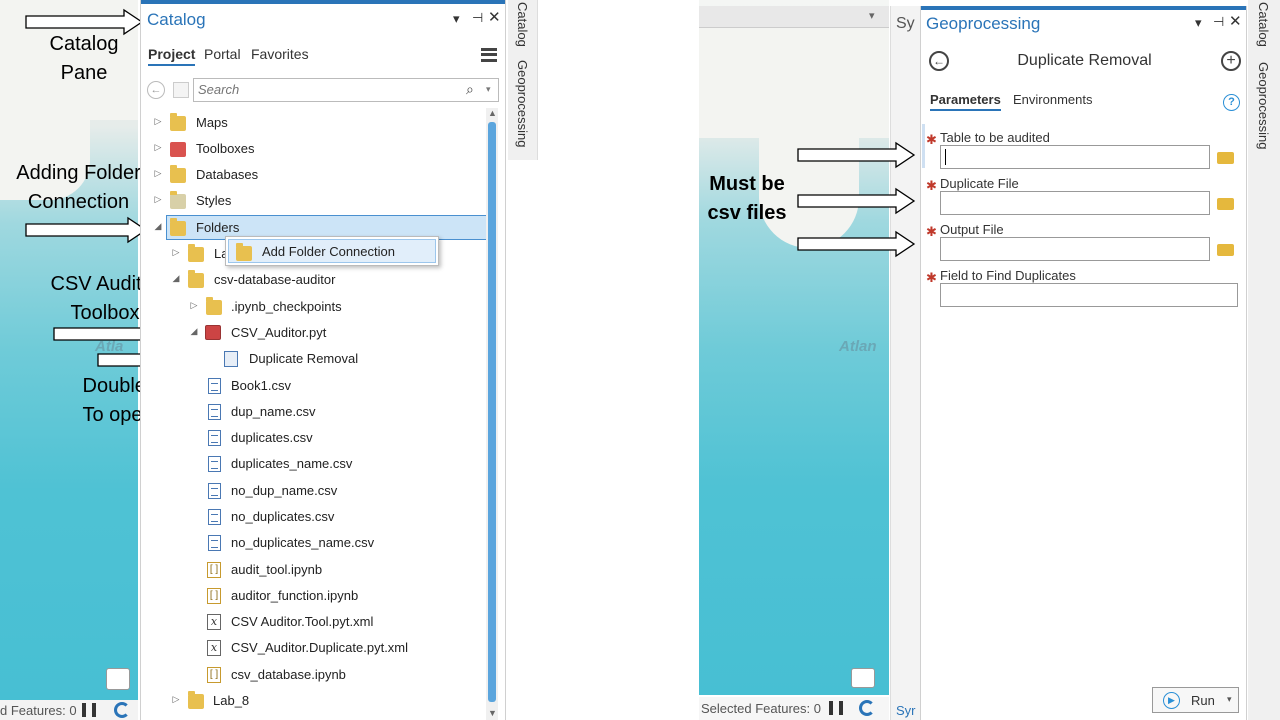 This screenshot has width=1280, height=720. What do you see at coordinates (747, 184) in the screenshot?
I see `annotation-line: Must be` at bounding box center [747, 184].